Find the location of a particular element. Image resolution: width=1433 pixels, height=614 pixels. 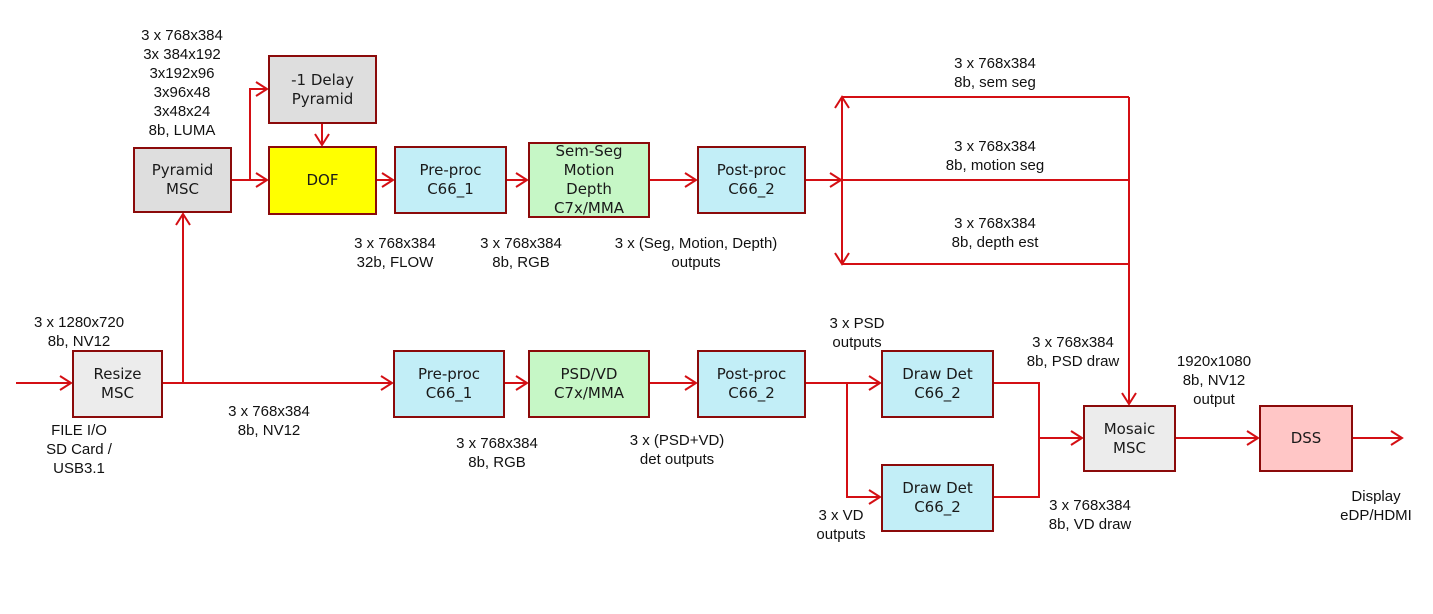

postproc-top-block: Post-proc C66_2 is located at coordinates (751, 180).